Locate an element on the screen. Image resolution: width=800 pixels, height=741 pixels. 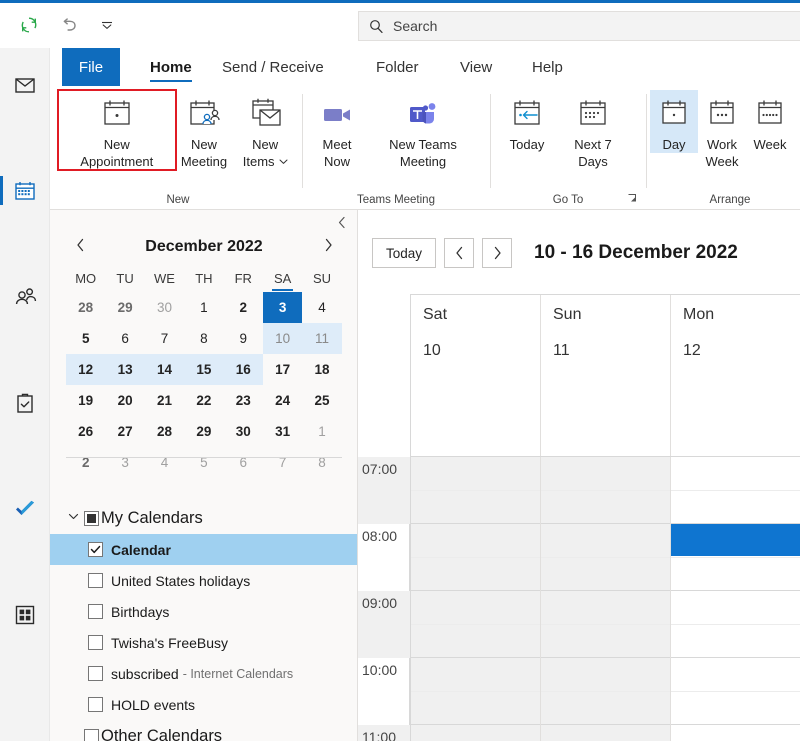
mini-calendar-day: 24 is located at coordinates (282, 400).